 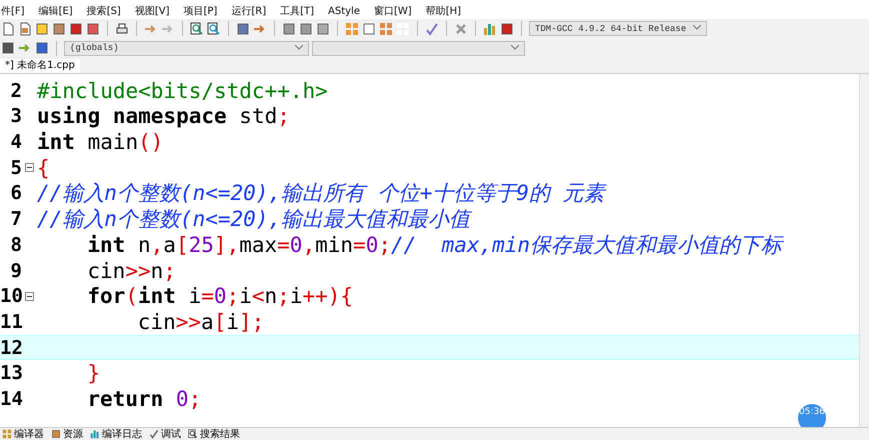 What do you see at coordinates (16, 142) in the screenshot?
I see `line-number: 4` at bounding box center [16, 142].